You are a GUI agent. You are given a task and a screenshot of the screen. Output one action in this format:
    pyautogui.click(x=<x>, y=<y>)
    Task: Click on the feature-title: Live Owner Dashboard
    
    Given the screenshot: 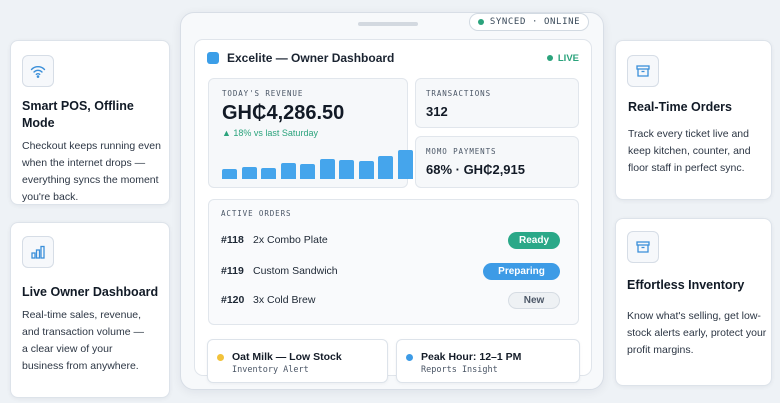 What is the action you would take?
    pyautogui.click(x=90, y=292)
    